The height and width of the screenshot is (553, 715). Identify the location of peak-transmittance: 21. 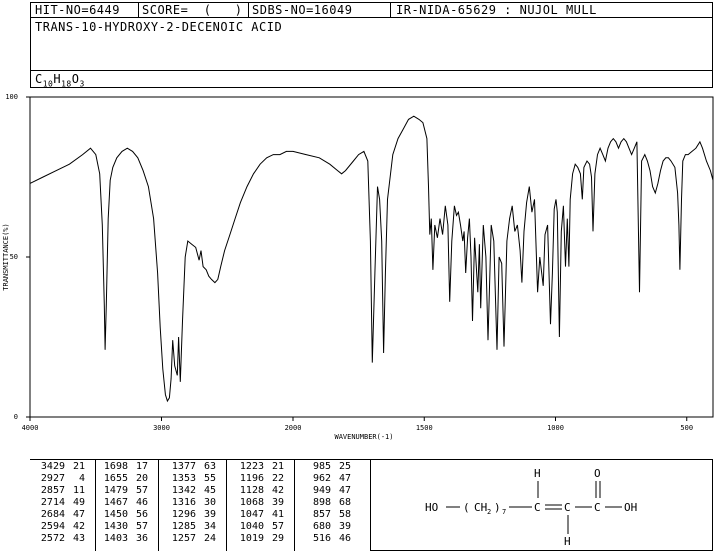
(78, 466).